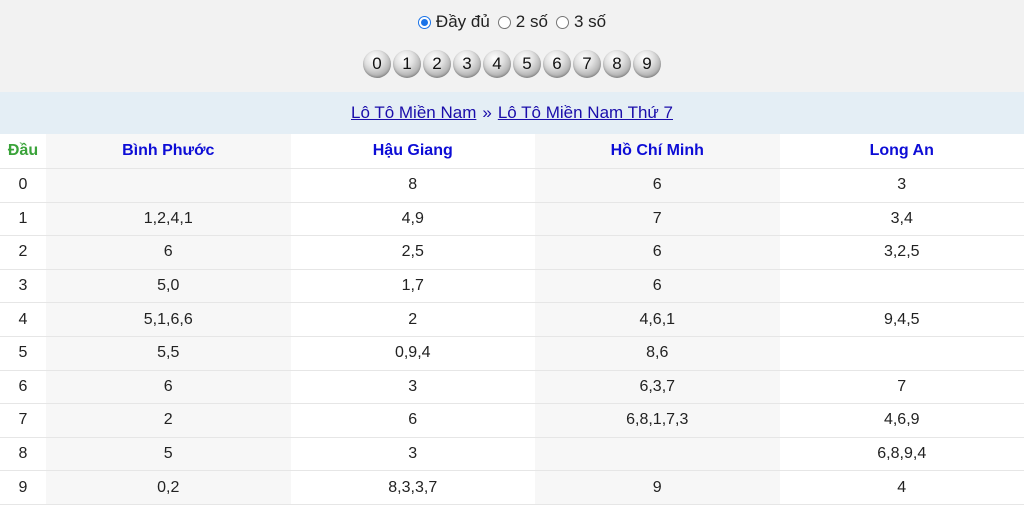 This screenshot has height=505, width=1024. I want to click on cell-binh-phuoc: 5,0, so click(168, 286).